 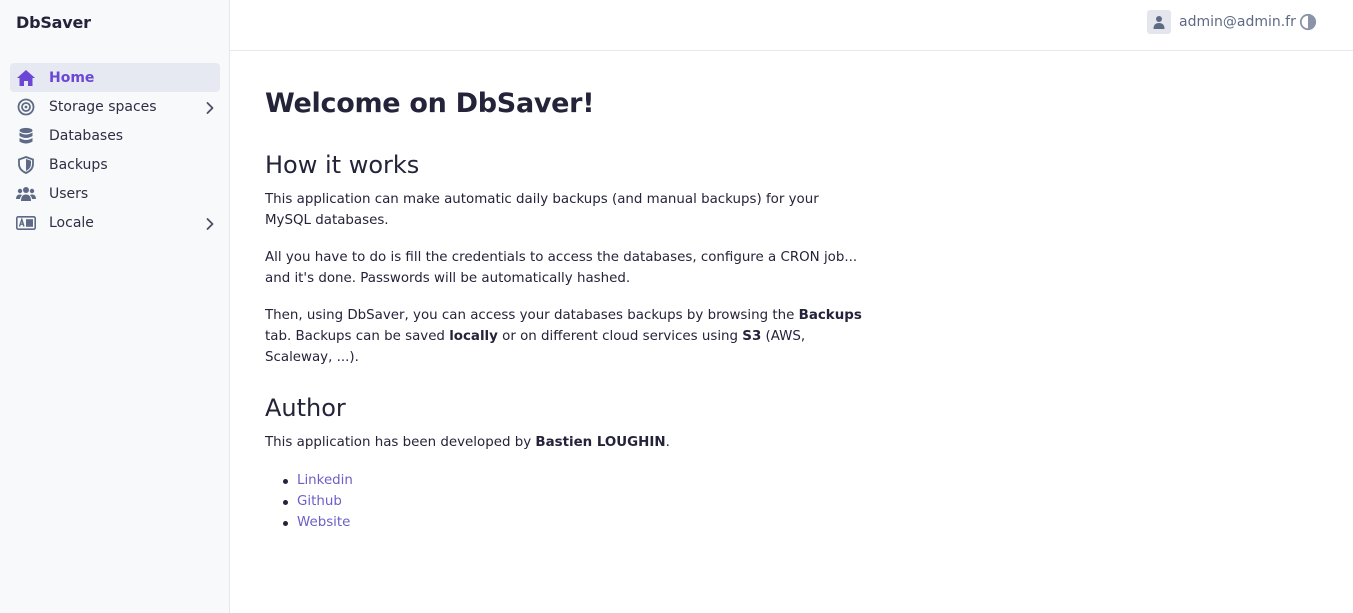 What do you see at coordinates (71, 222) in the screenshot?
I see `sidebar-item-label: Locale` at bounding box center [71, 222].